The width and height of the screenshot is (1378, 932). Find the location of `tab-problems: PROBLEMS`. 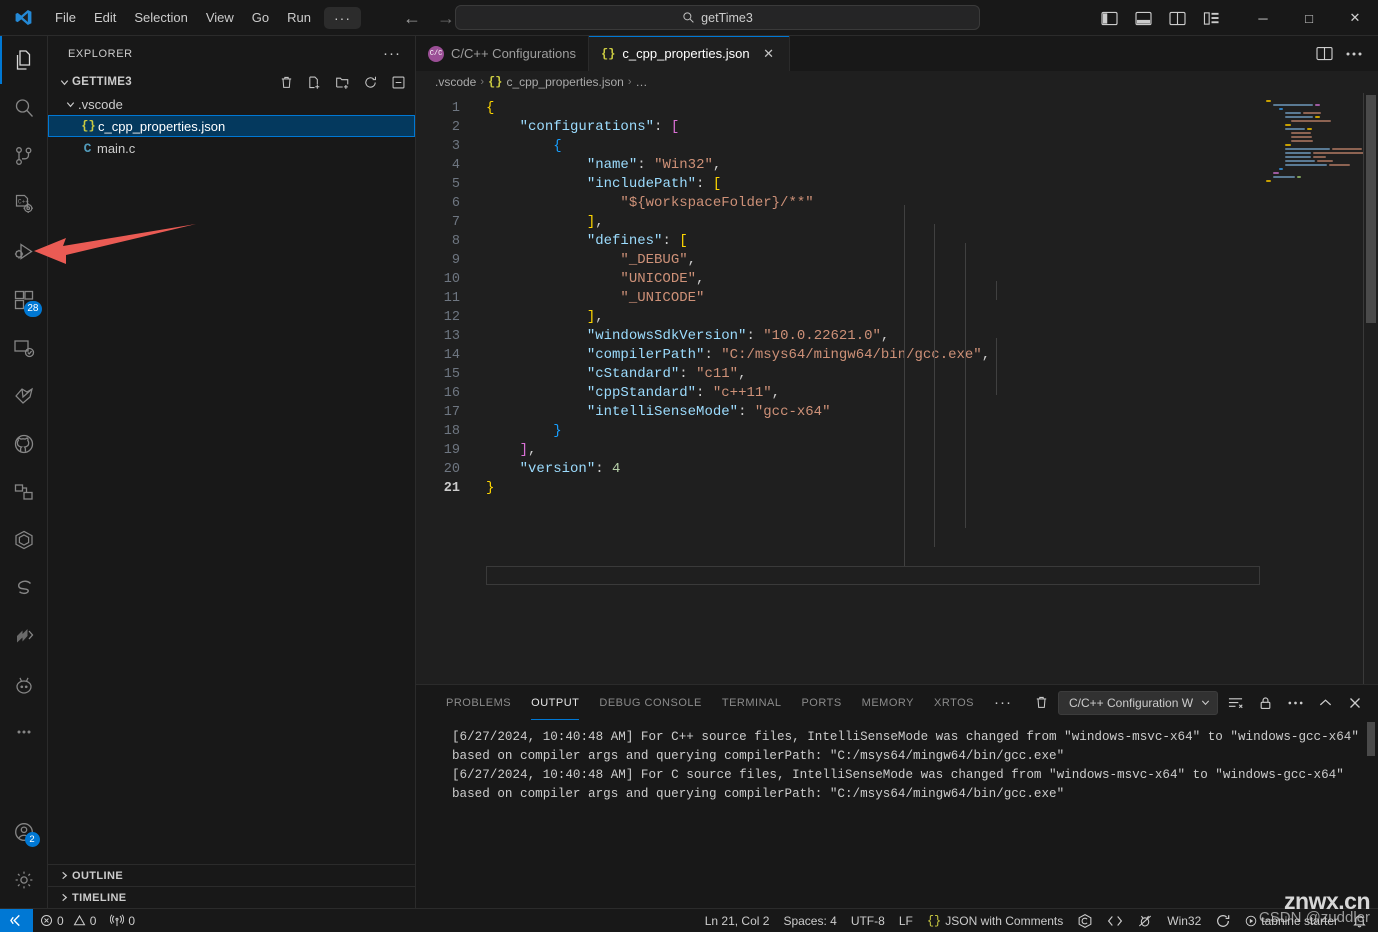

tab-problems: PROBLEMS is located at coordinates (478, 702).